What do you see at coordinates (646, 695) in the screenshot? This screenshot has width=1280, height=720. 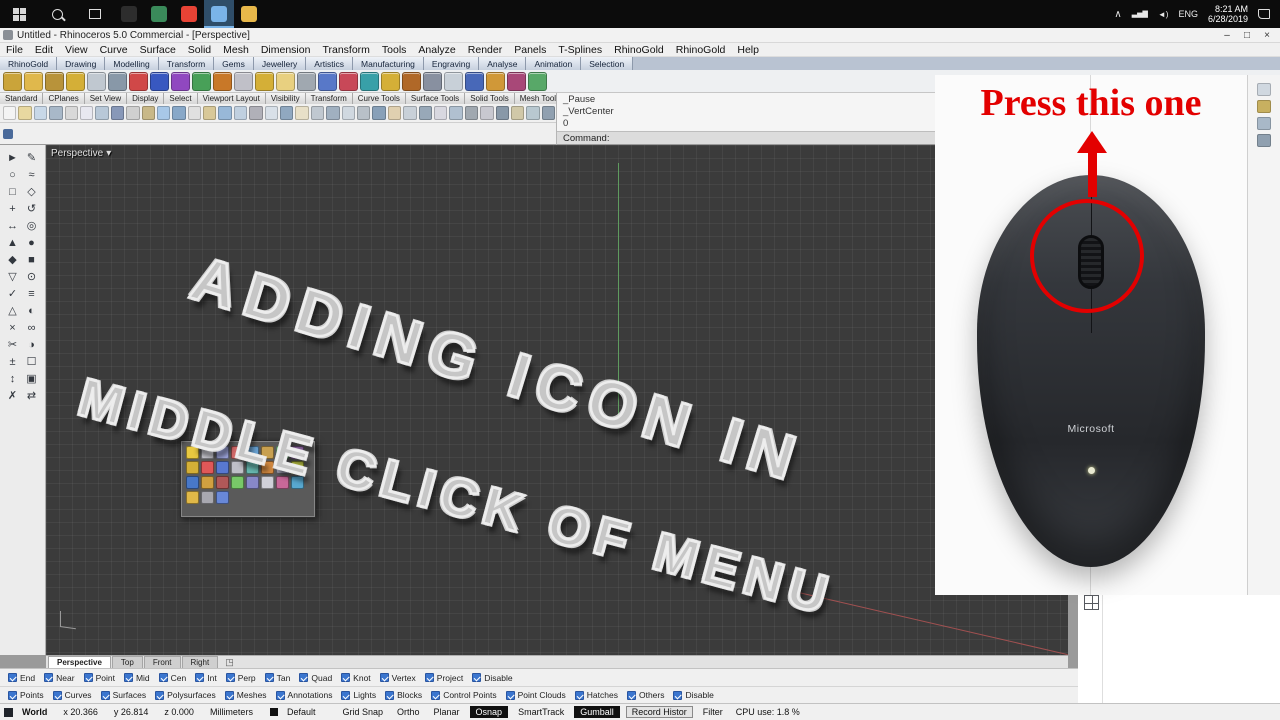 I see `filter-toggle: Others` at bounding box center [646, 695].